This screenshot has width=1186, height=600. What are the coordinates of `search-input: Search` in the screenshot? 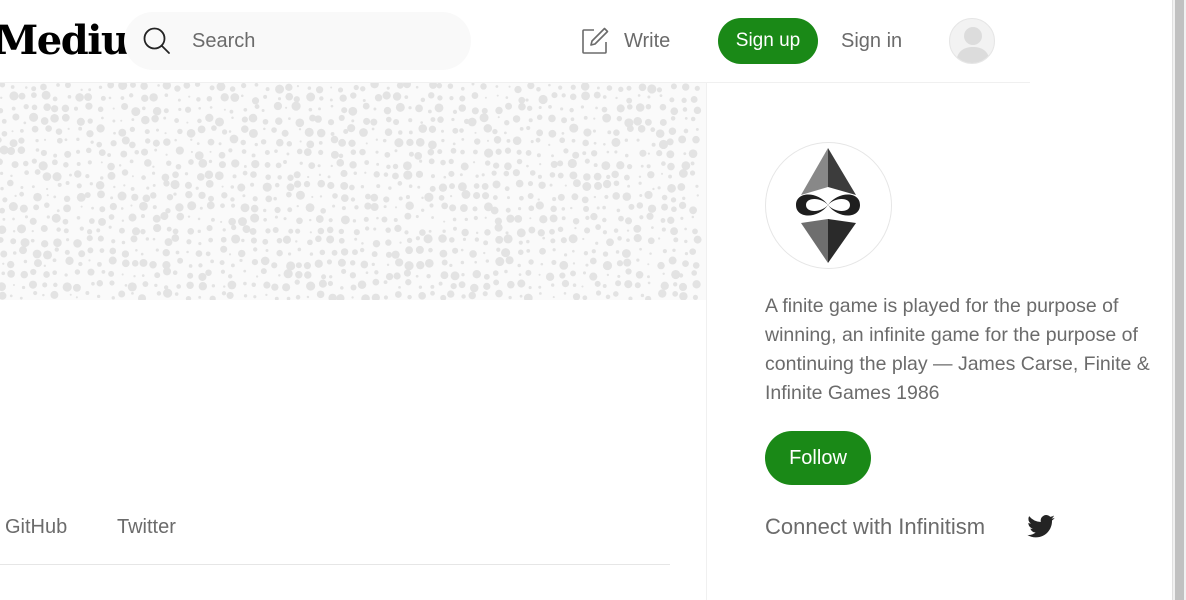 It's located at (223, 41).